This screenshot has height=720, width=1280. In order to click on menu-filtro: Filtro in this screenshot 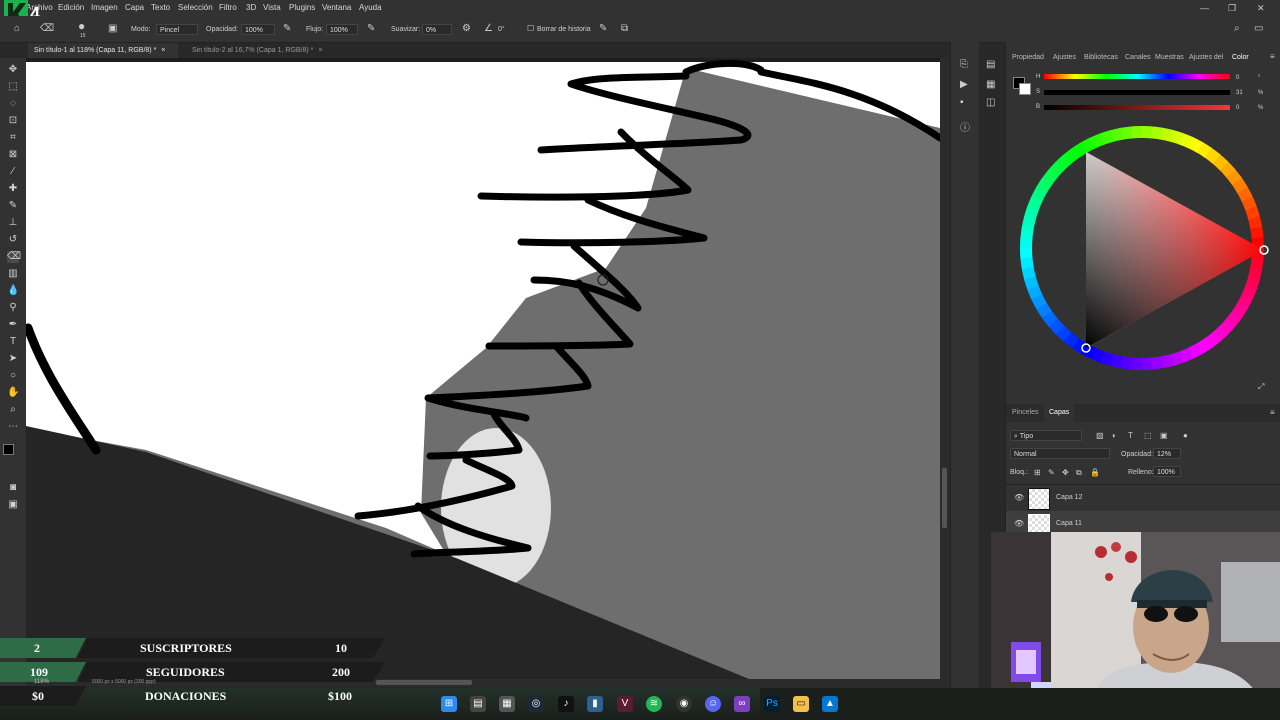, I will do `click(228, 7)`.